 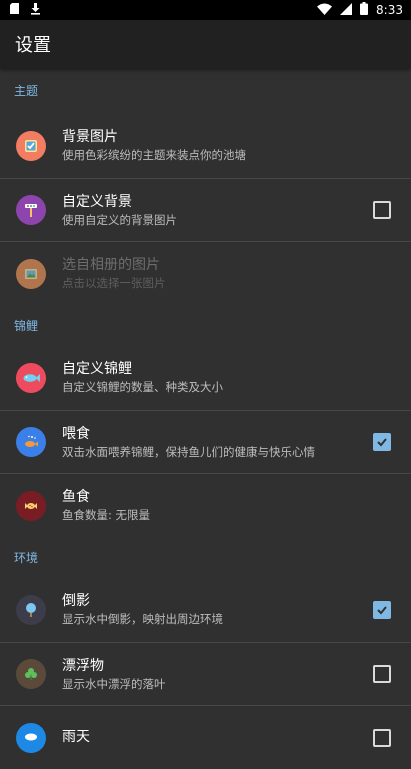 I want to click on rain-cloud-icon, so click(x=31, y=737).